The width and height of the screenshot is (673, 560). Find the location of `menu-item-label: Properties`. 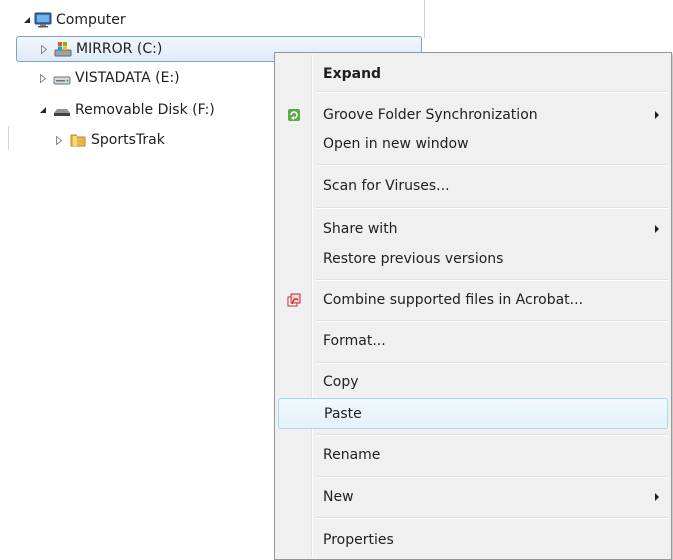

menu-item-label: Properties is located at coordinates (358, 540).